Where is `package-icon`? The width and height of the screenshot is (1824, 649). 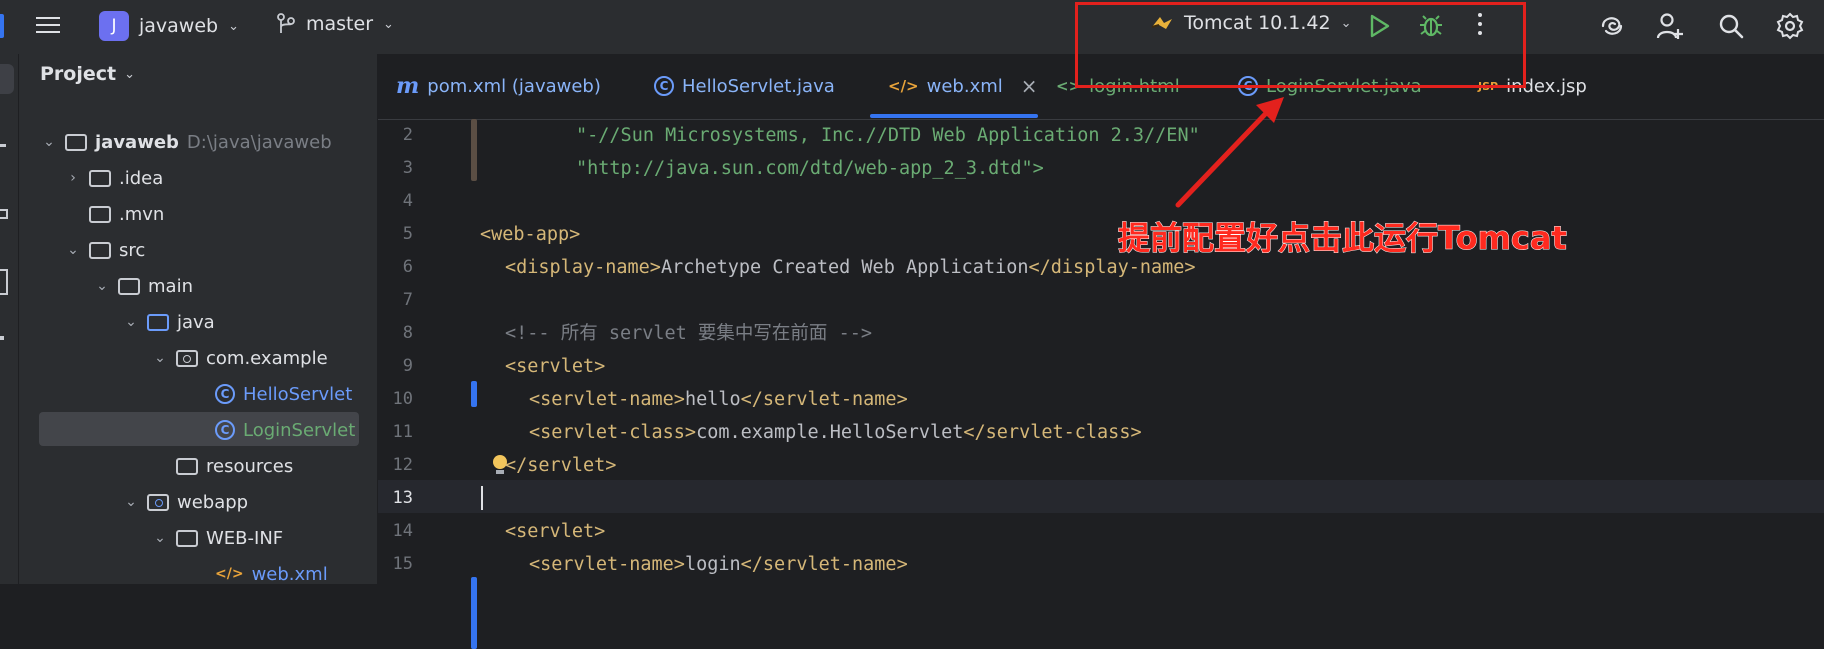 package-icon is located at coordinates (187, 358).